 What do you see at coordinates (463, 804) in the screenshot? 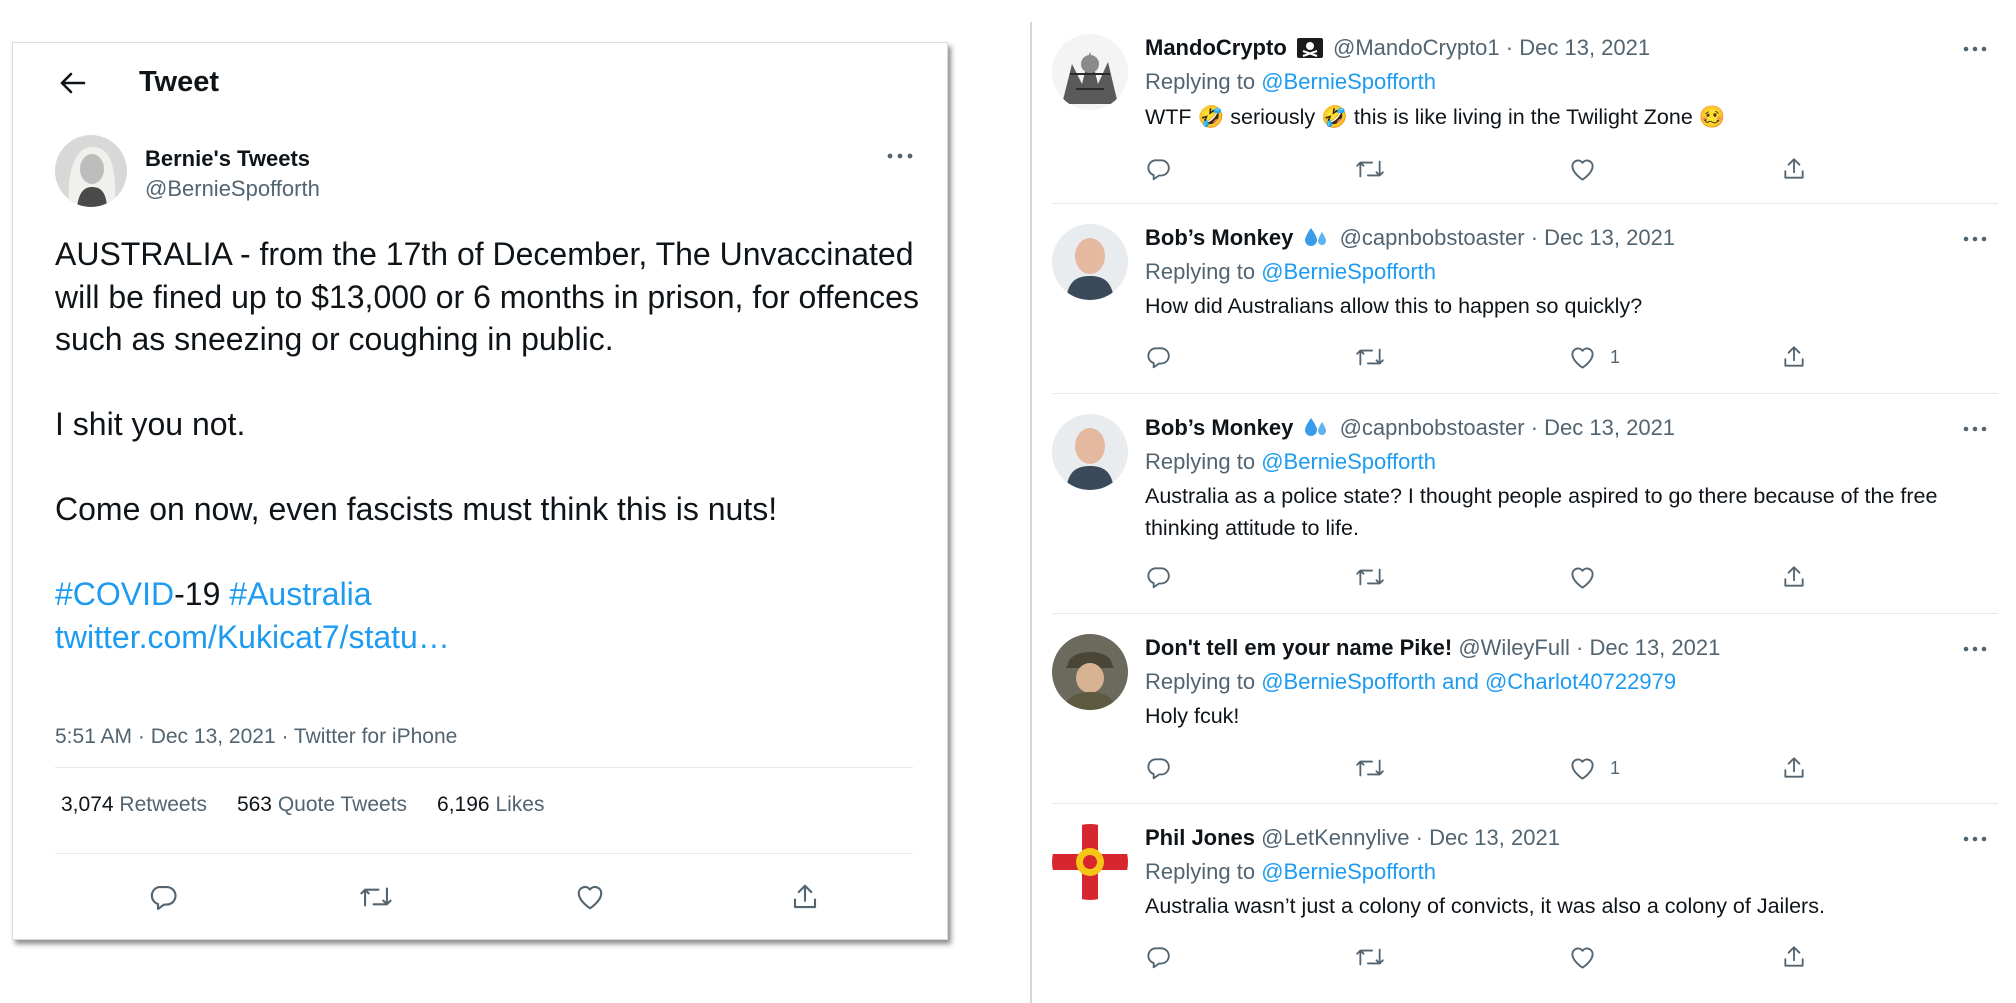
I see `likes-count: 6,196` at bounding box center [463, 804].